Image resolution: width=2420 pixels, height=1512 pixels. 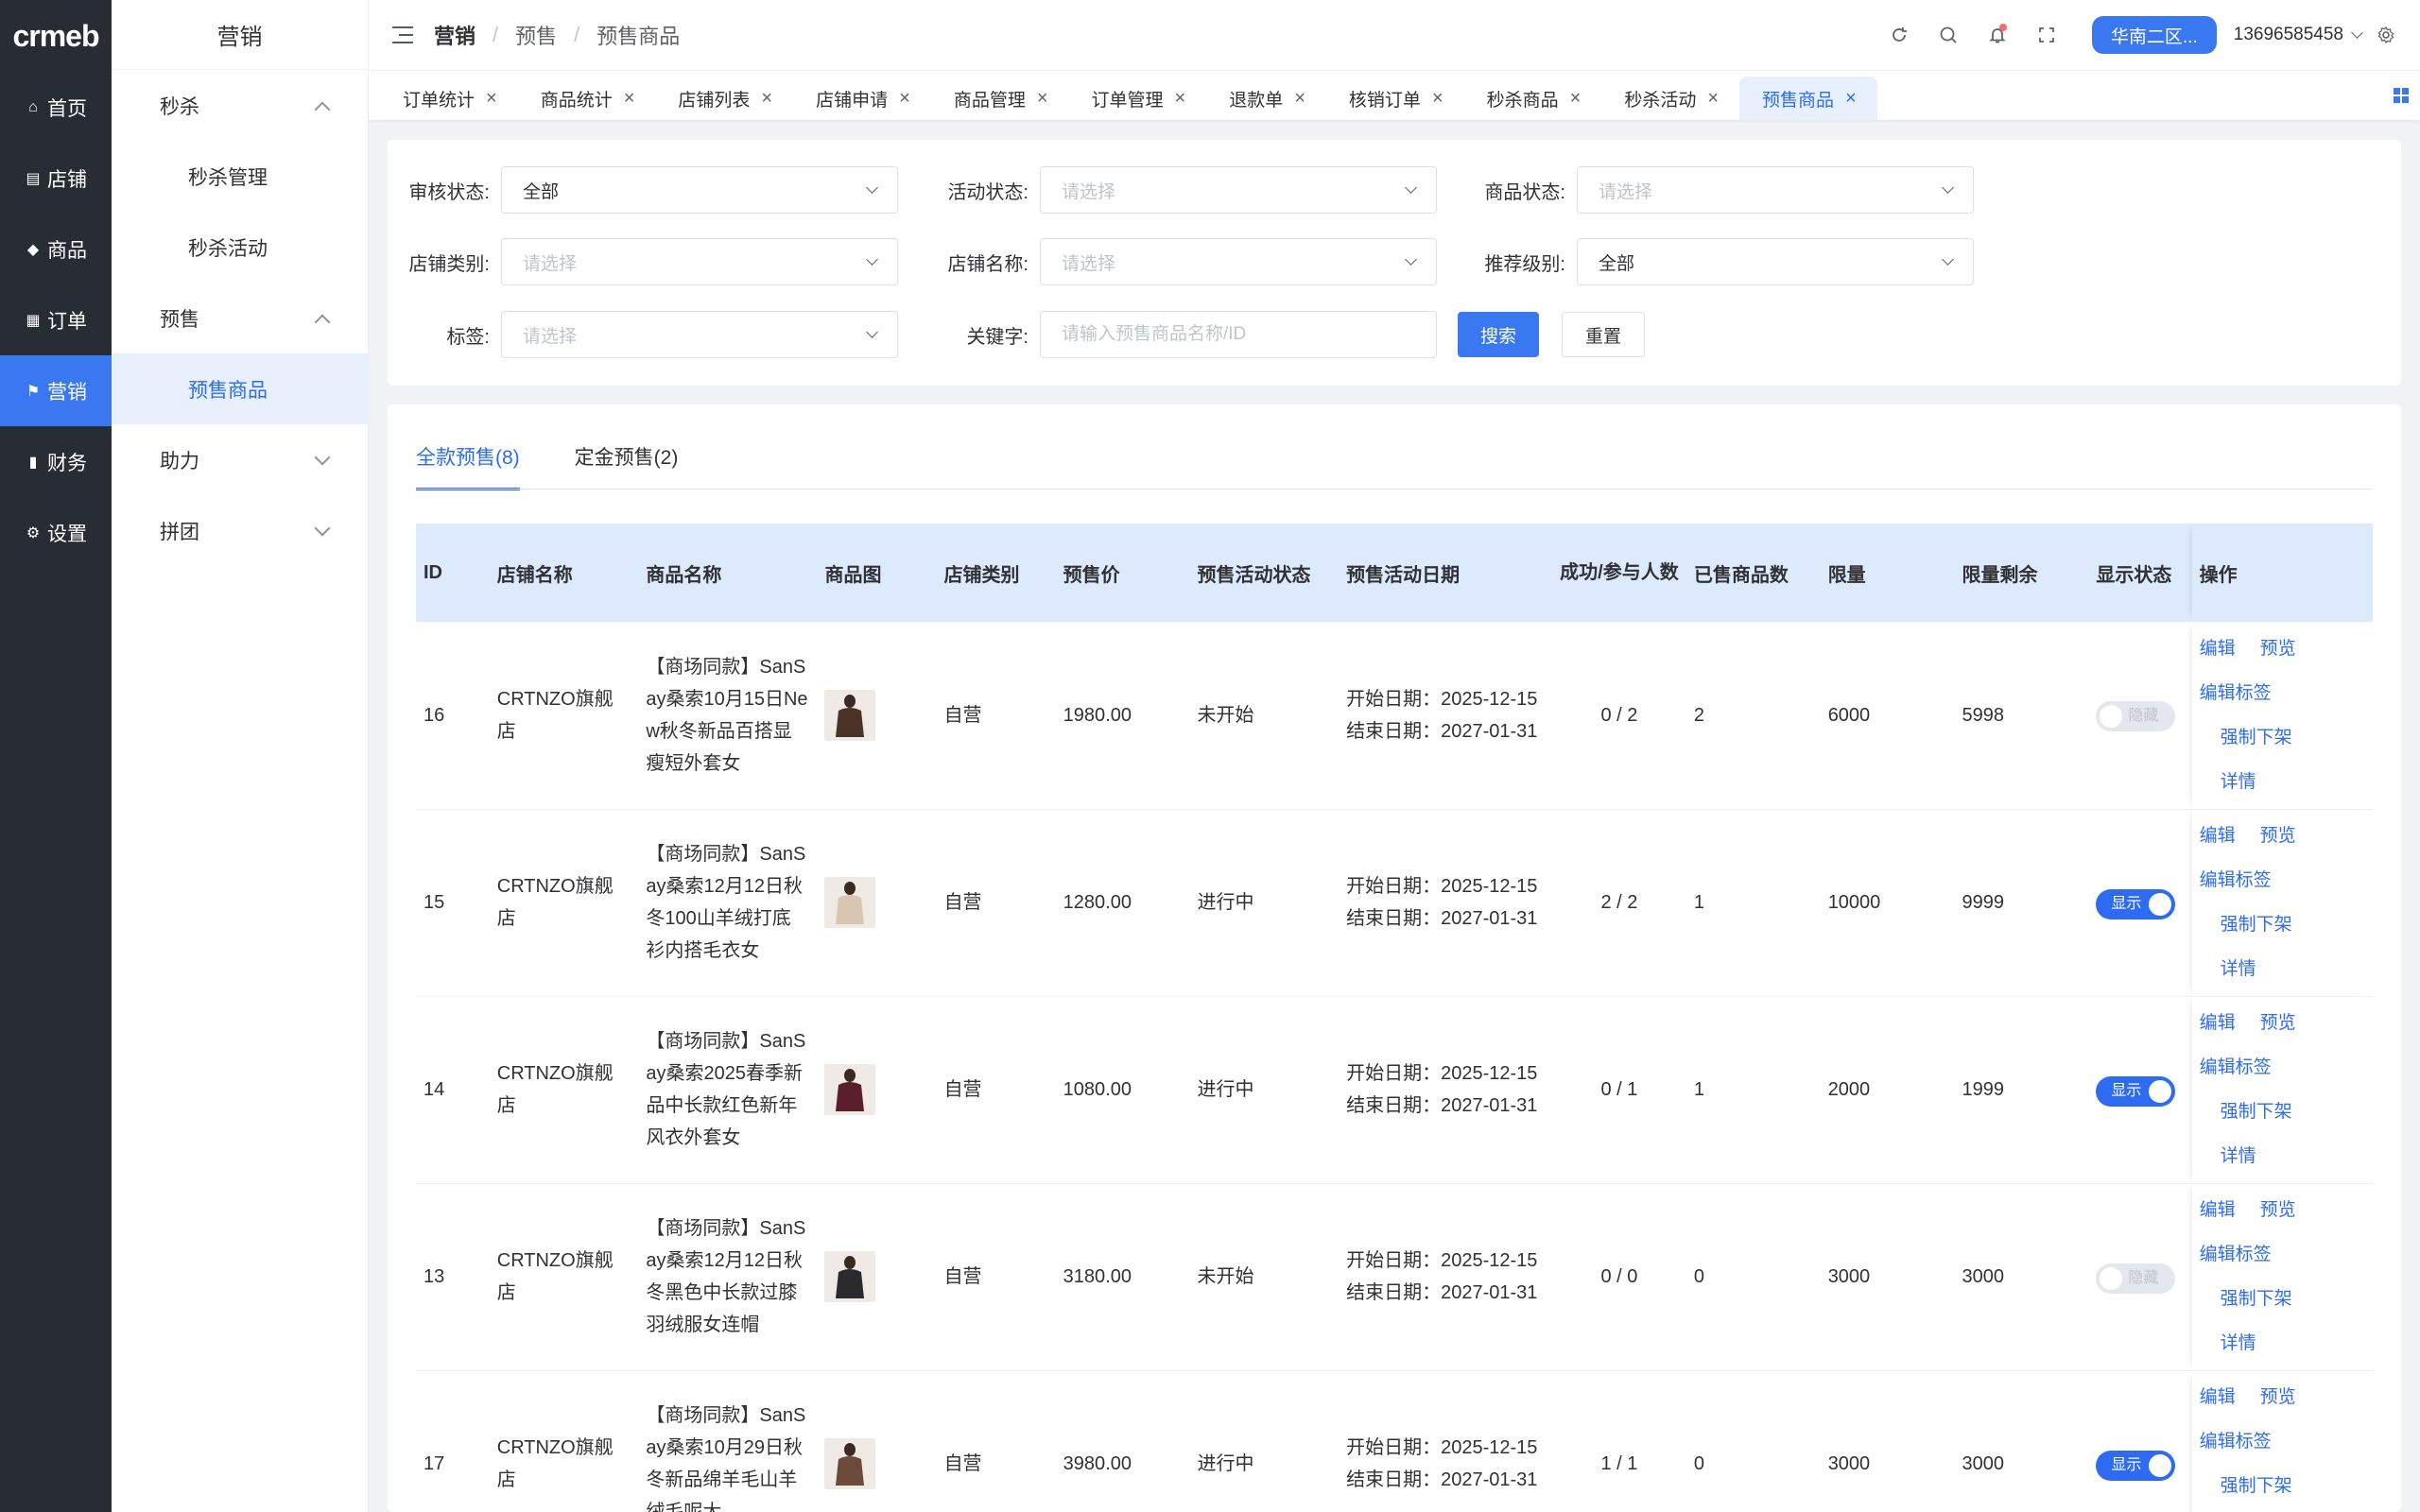 What do you see at coordinates (33, 106) in the screenshot?
I see `home-icon: ⌂` at bounding box center [33, 106].